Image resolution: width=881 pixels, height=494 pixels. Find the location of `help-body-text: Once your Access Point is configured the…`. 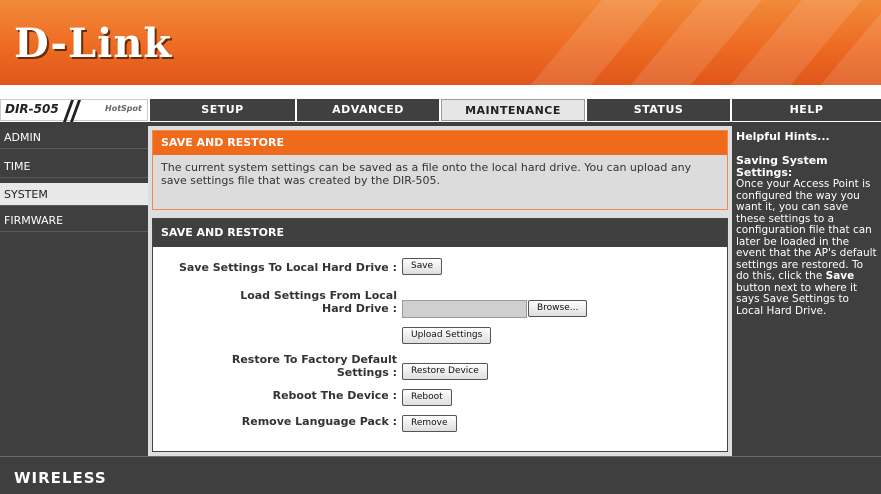

help-body-text: Once your Access Point is configured the… is located at coordinates (806, 230).